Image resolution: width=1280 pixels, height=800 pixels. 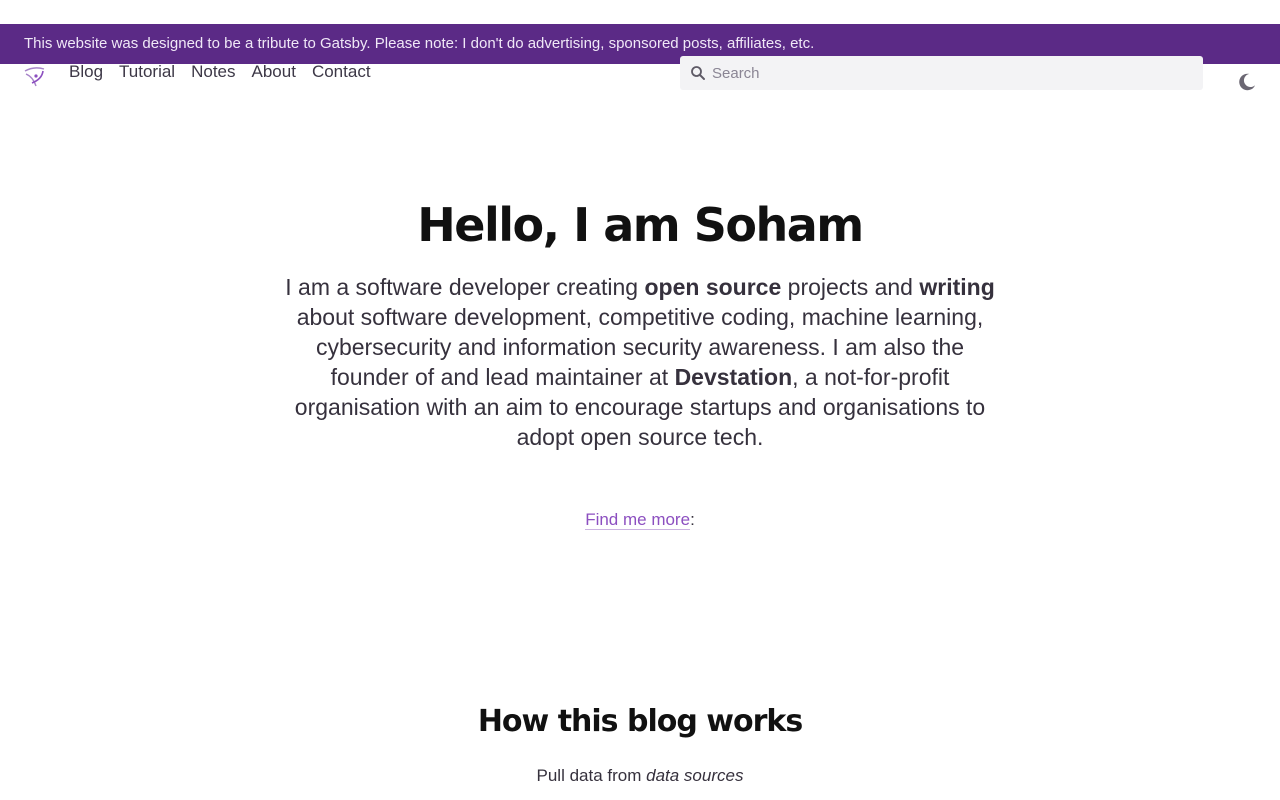 I want to click on intro-text-2: projects and, so click(x=850, y=287).